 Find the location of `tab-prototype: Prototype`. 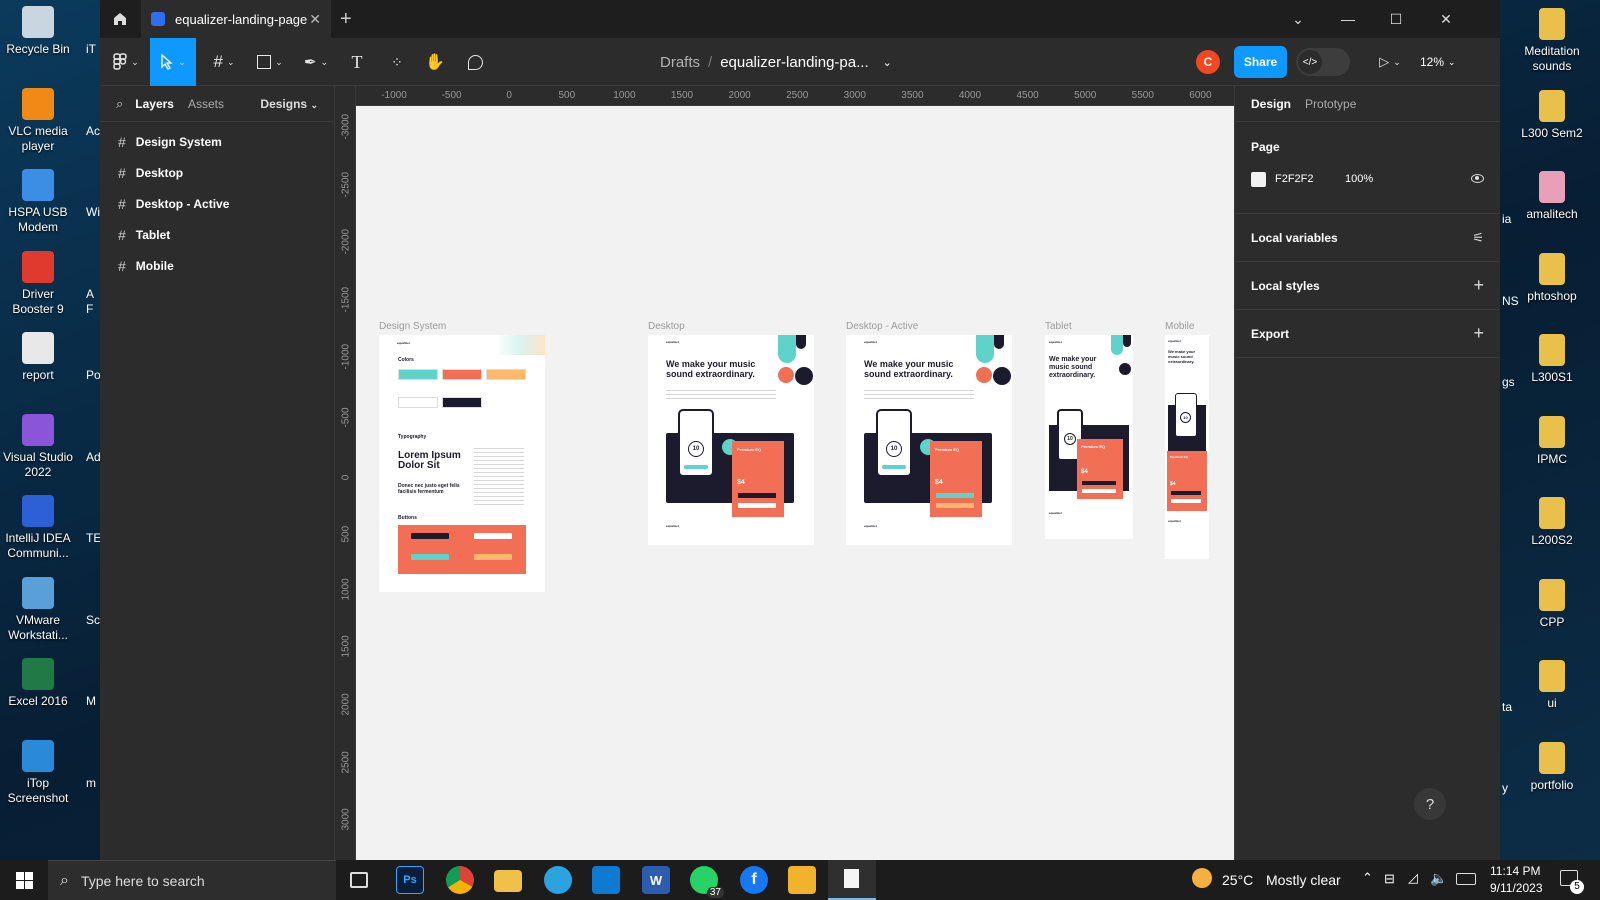

tab-prototype: Prototype is located at coordinates (1330, 104).